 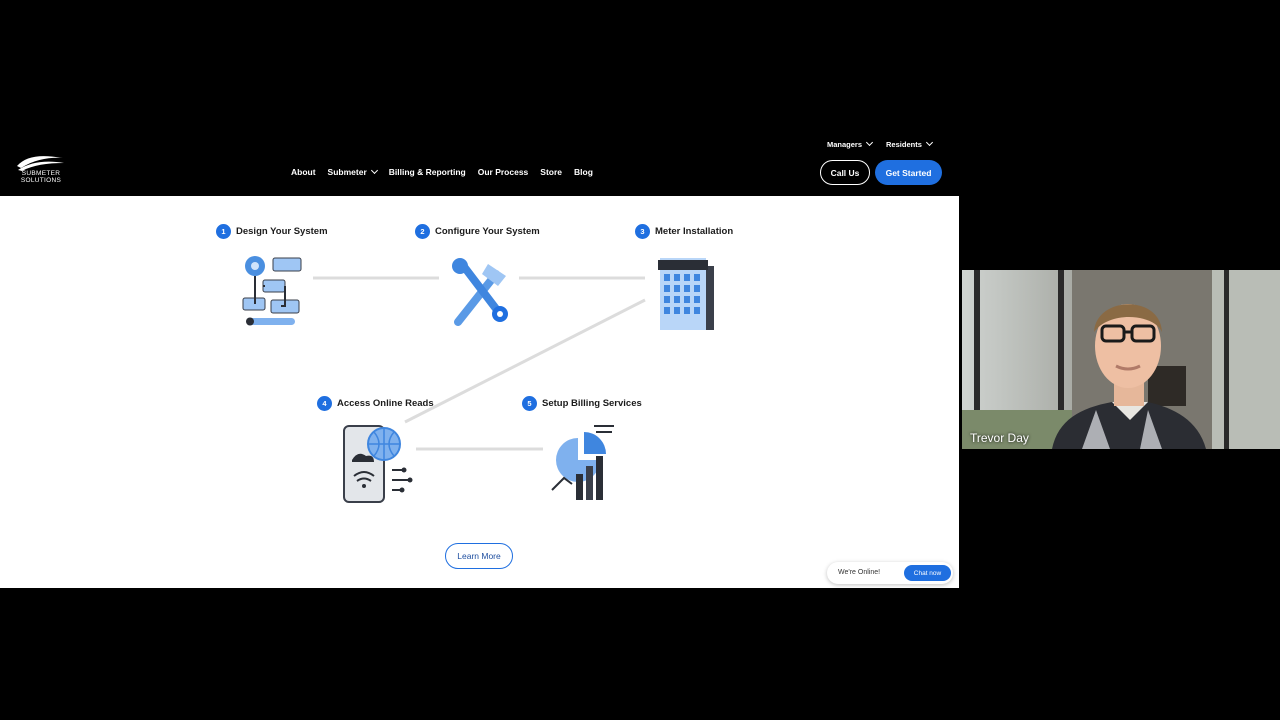 I want to click on step-4: 4 Access Online Reads, so click(x=375, y=403).